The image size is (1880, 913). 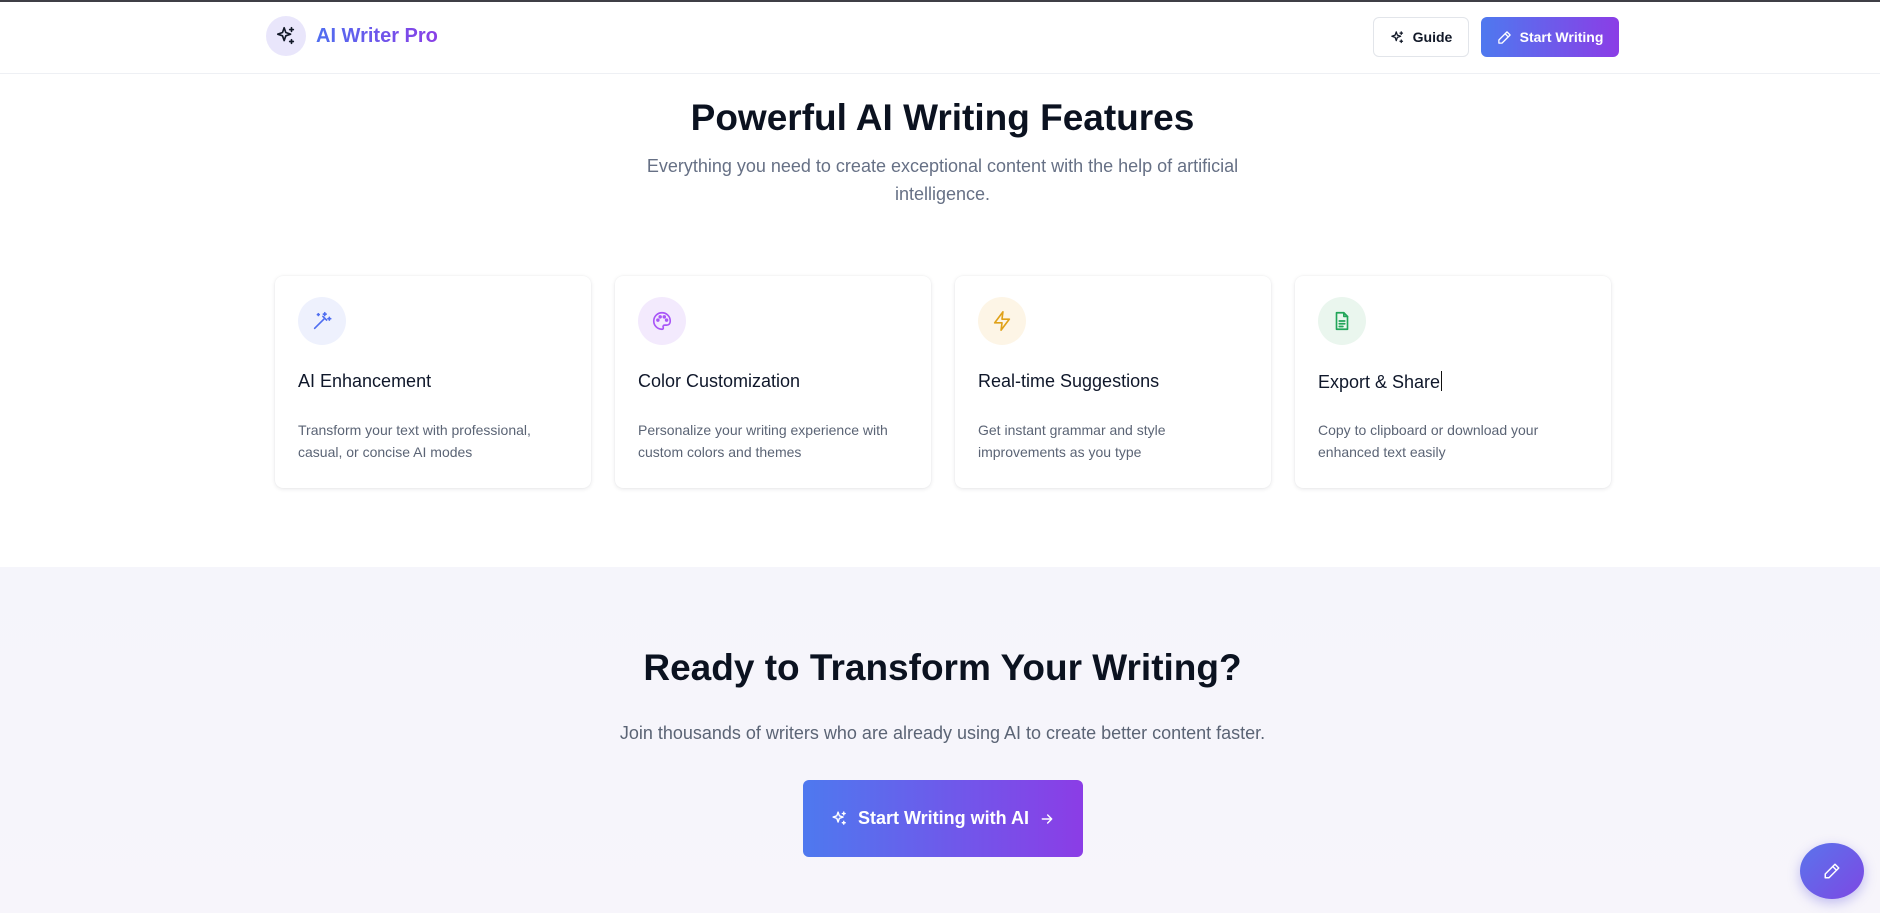 I want to click on brand-logo: AI Writer Pro, so click(x=352, y=36).